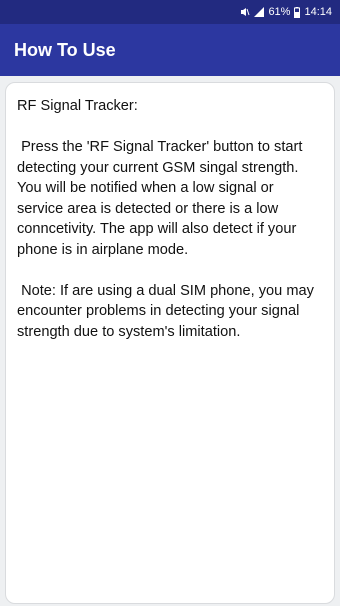 The height and width of the screenshot is (606, 340). What do you see at coordinates (318, 12) in the screenshot?
I see `clock: 14:14` at bounding box center [318, 12].